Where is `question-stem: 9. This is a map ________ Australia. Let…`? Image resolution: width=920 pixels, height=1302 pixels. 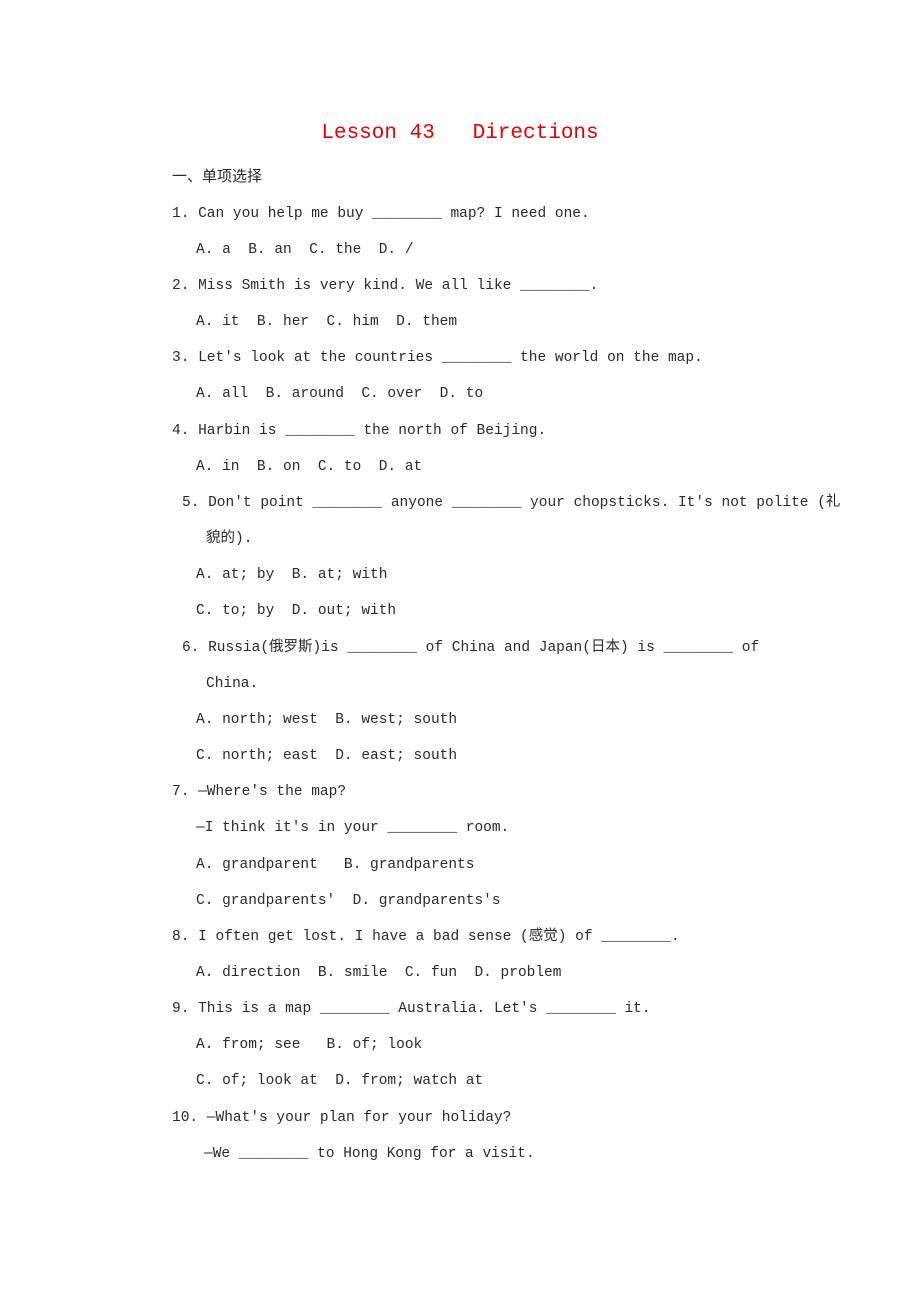 question-stem: 9. This is a map ________ Australia. Let… is located at coordinates (411, 1009).